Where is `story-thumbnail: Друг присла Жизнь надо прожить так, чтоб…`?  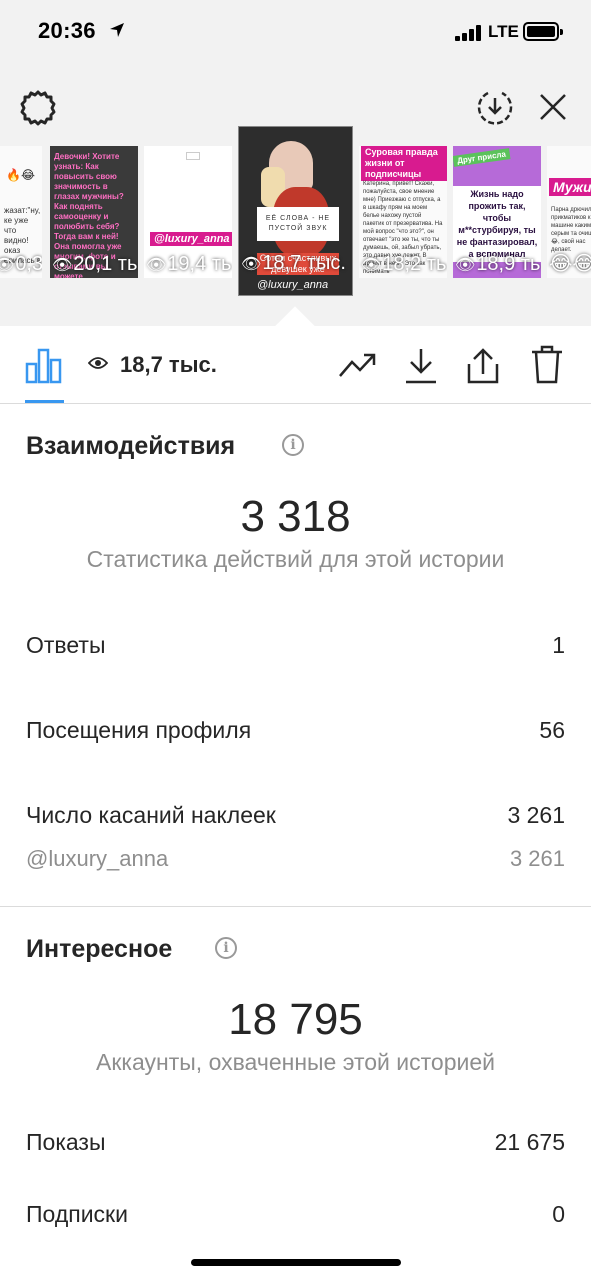
story-thumbnail: Друг присла Жизнь надо прожить так, чтоб… is located at coordinates (497, 212).